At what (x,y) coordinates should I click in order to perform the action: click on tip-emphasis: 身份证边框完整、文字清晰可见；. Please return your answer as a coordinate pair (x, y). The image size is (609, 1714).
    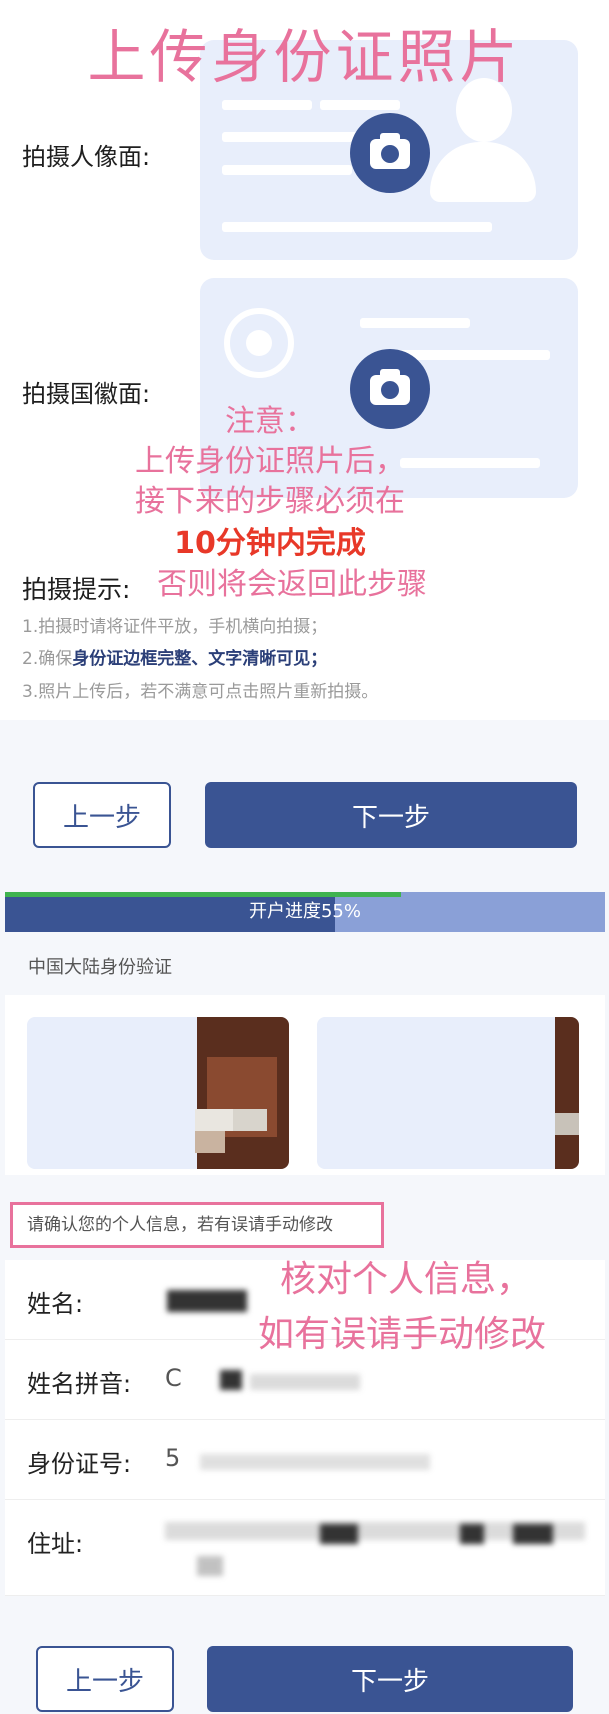
    Looking at the image, I should click on (200, 659).